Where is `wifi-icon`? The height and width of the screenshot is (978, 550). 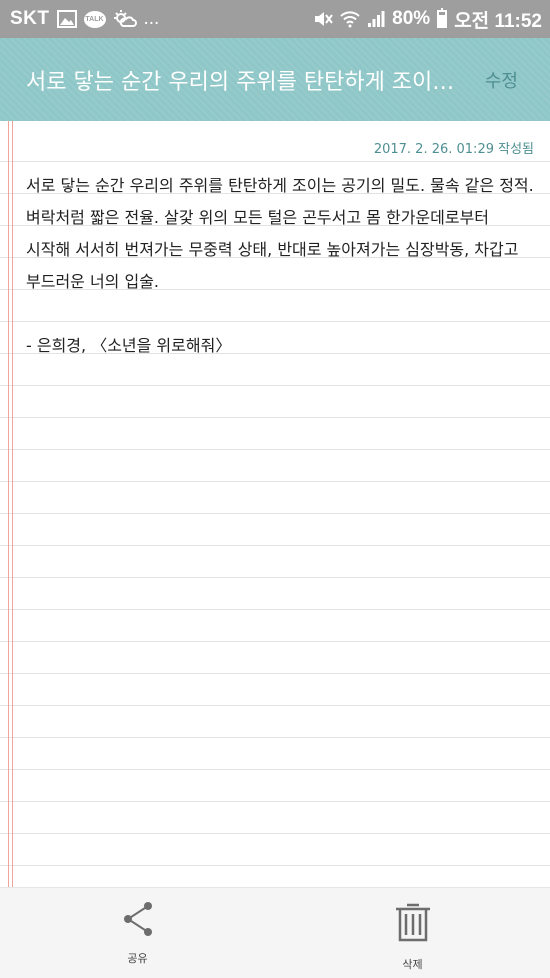
wifi-icon is located at coordinates (350, 19).